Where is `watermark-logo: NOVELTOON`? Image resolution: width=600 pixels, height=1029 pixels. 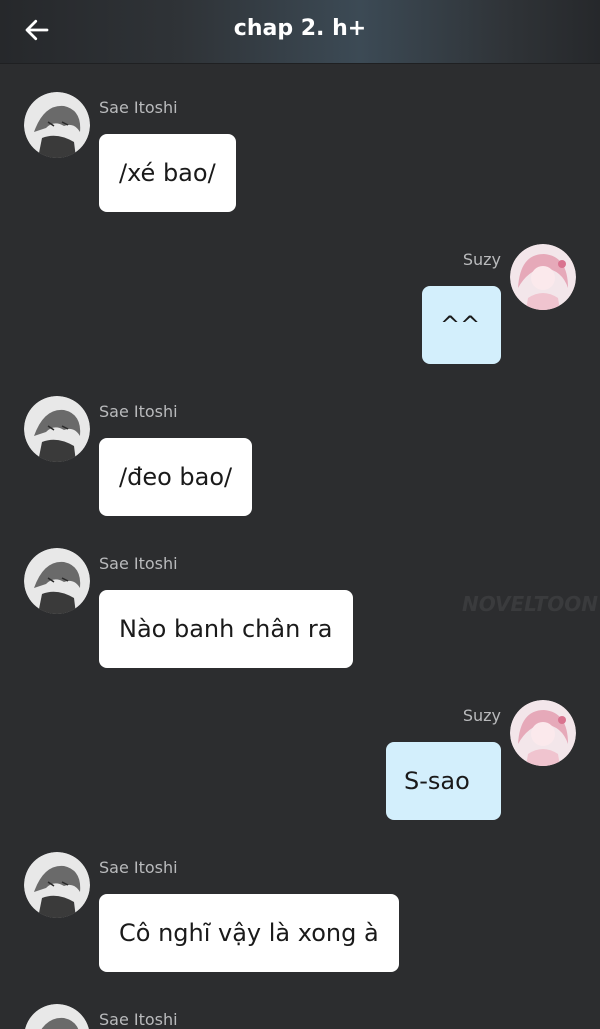 watermark-logo: NOVELTOON is located at coordinates (530, 604).